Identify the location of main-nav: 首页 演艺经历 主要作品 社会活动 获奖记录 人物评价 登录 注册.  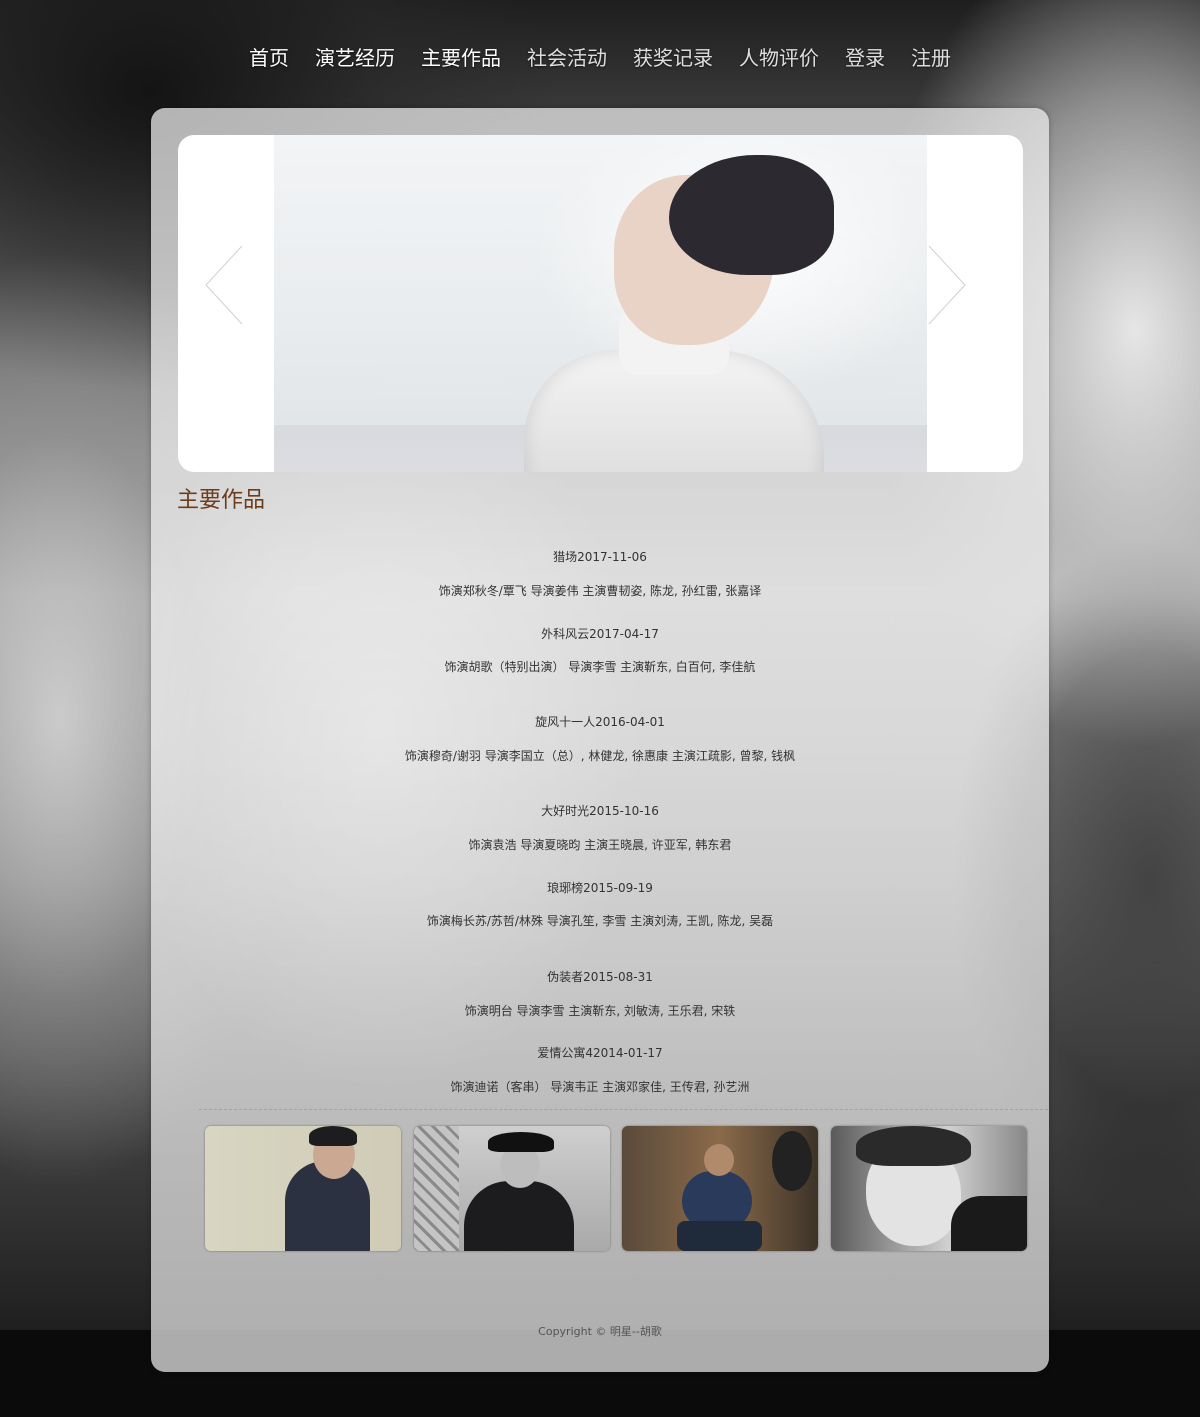
(600, 60).